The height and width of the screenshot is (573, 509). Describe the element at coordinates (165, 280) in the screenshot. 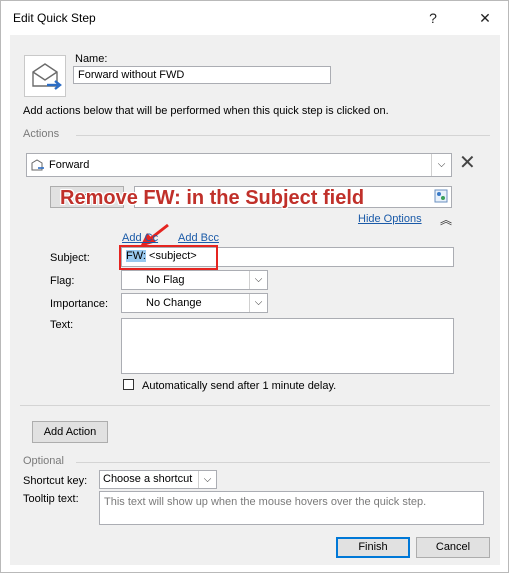

I see `flag-value: No Flag` at that location.